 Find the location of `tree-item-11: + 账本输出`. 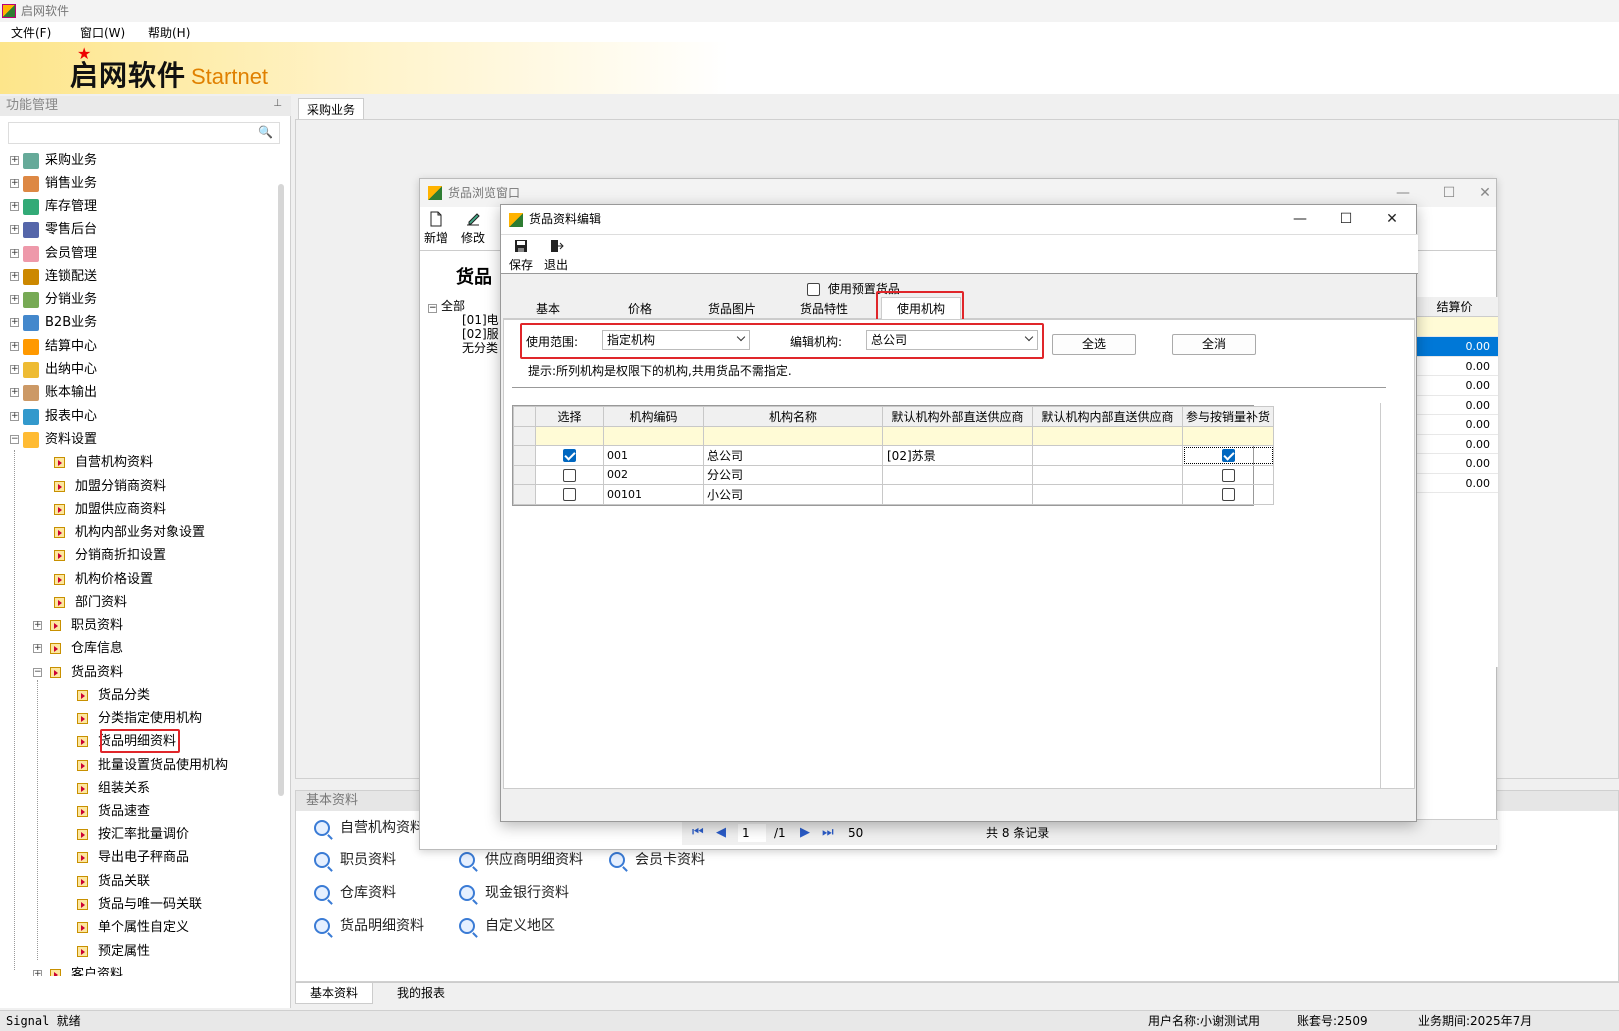

tree-item-11: + 账本输出 is located at coordinates (53, 393).